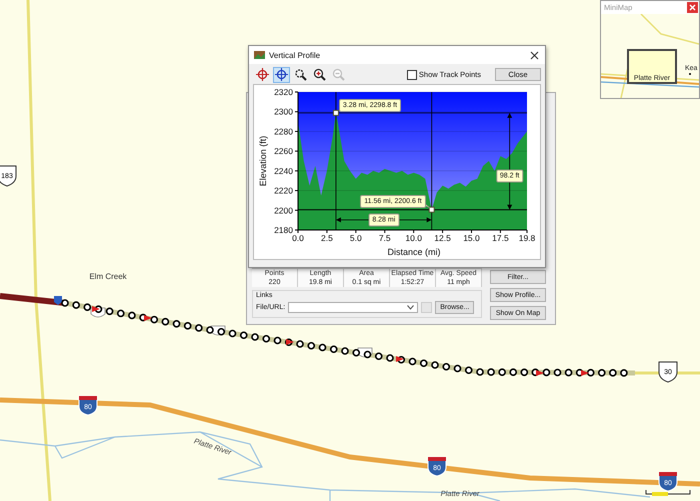 This screenshot has height=501, width=700. What do you see at coordinates (283, 210) in the screenshot?
I see `axis-tick-label: 2200` at bounding box center [283, 210].